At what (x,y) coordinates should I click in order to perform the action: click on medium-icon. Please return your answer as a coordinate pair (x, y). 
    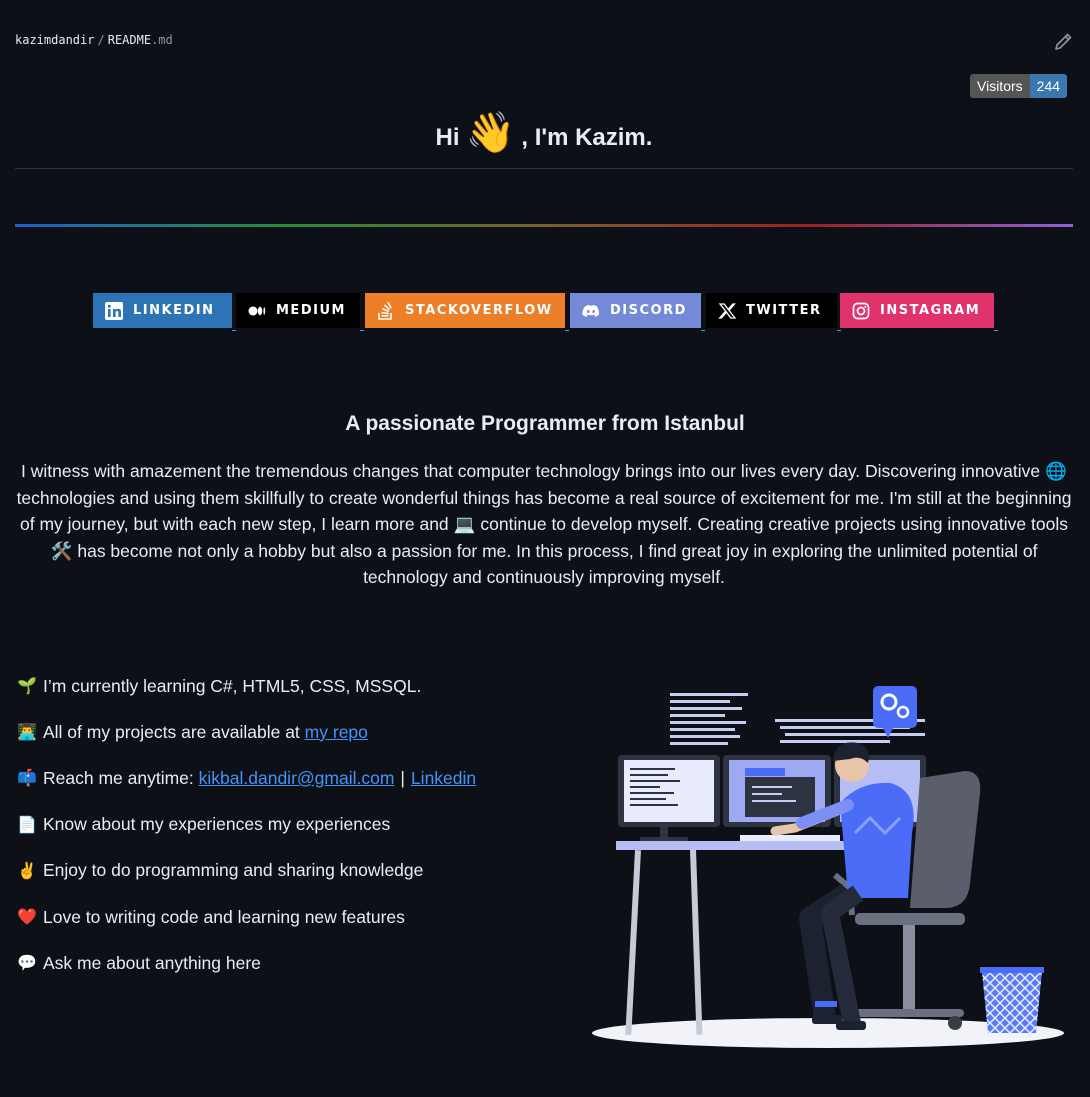
    Looking at the image, I should click on (257, 310).